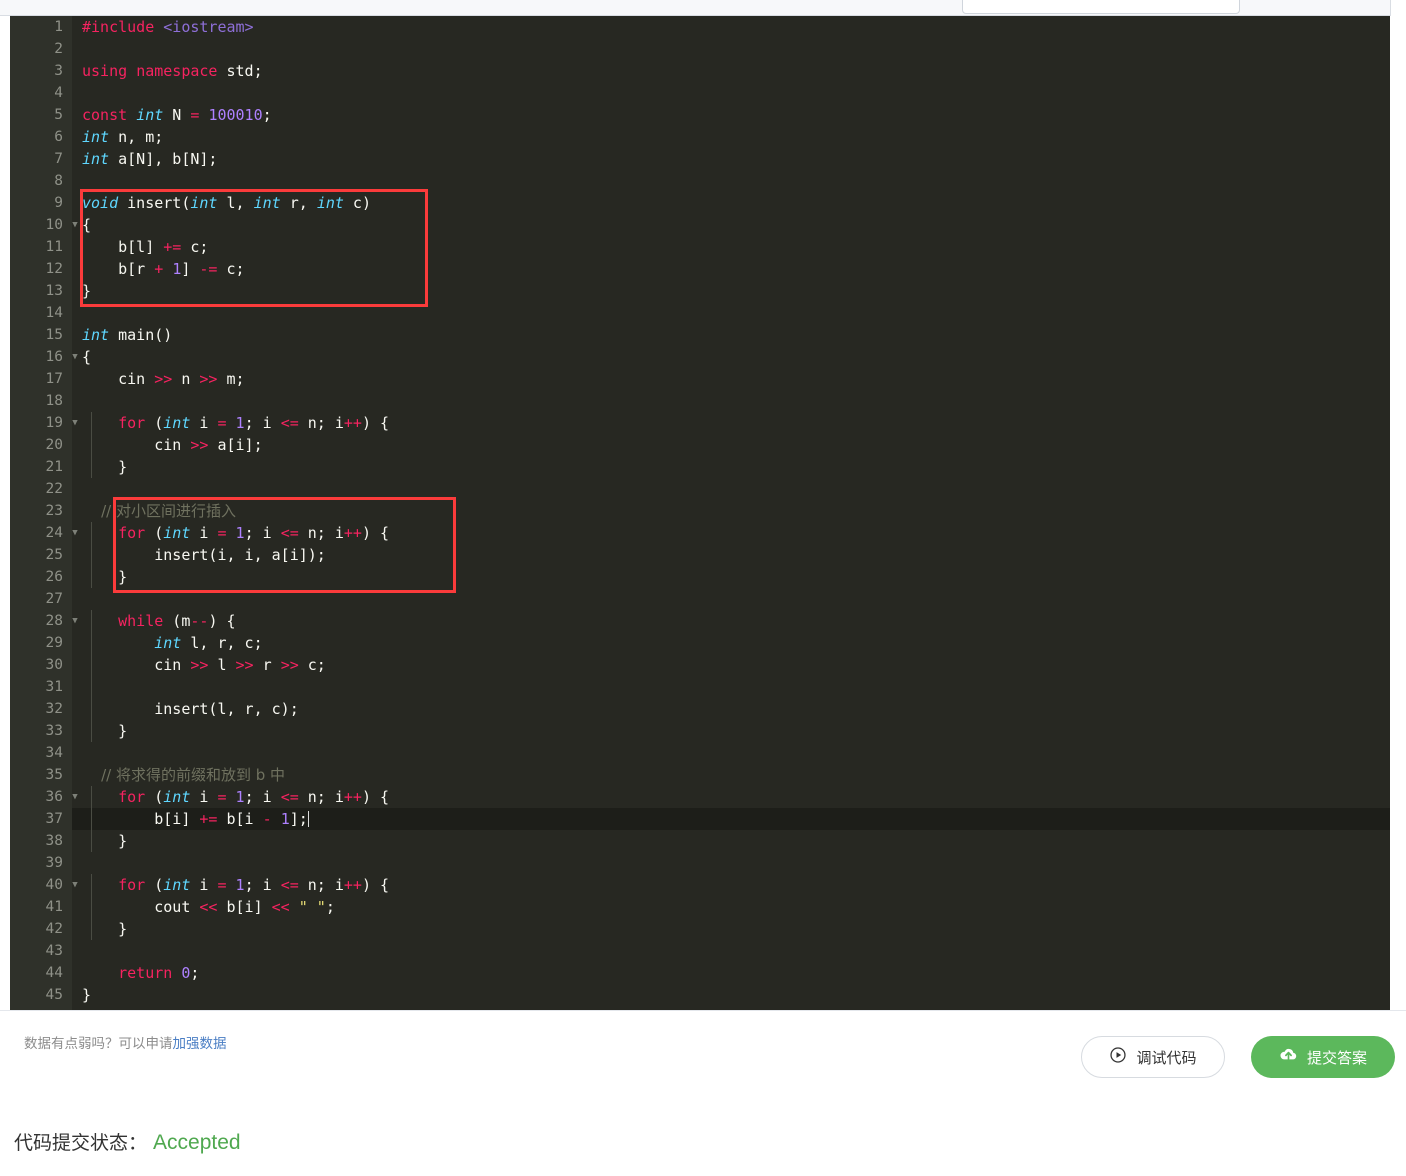 The width and height of the screenshot is (1406, 1176). I want to click on code-token: b[l], so click(123, 247).